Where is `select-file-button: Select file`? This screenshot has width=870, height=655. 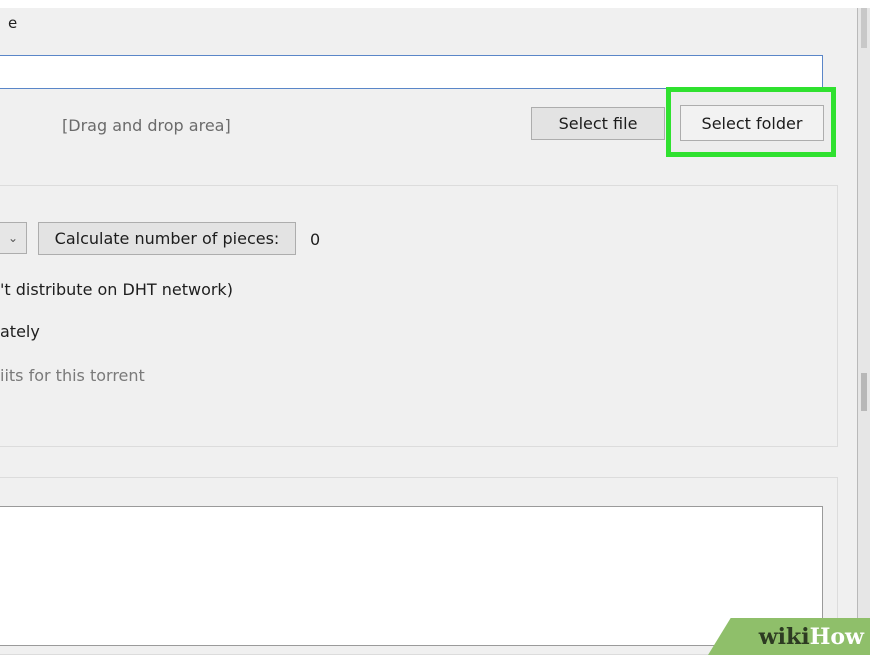
select-file-button: Select file is located at coordinates (598, 123).